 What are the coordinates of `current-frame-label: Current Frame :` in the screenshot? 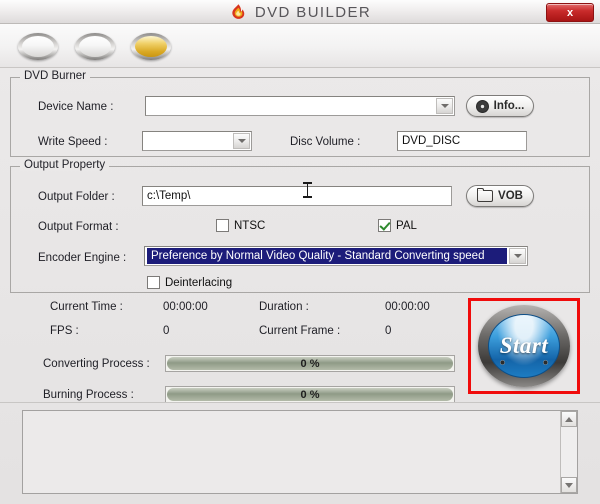 It's located at (300, 331).